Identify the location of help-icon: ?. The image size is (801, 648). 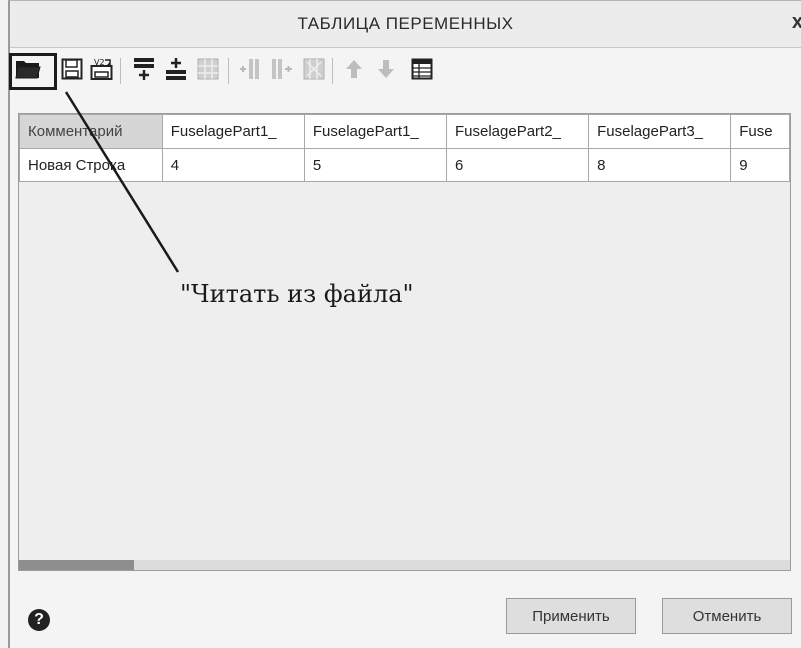
(39, 620).